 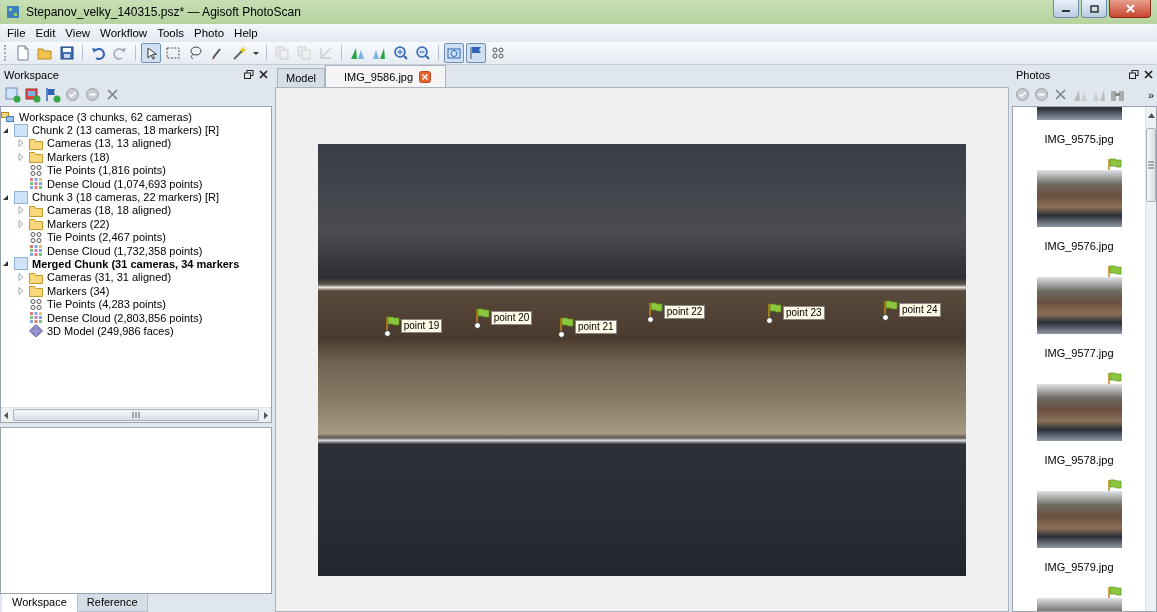 What do you see at coordinates (170, 33) in the screenshot?
I see `menu-item: Tools` at bounding box center [170, 33].